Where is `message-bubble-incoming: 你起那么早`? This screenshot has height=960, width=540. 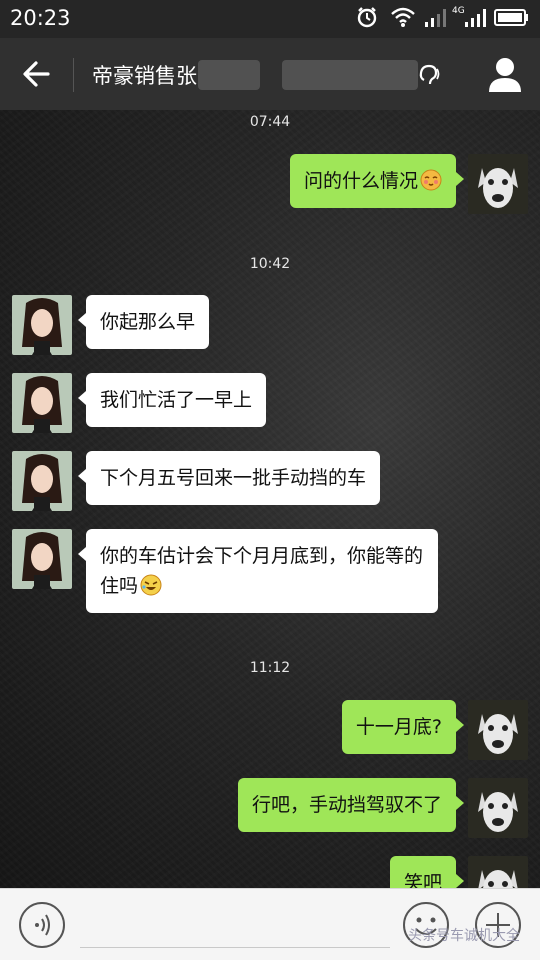 message-bubble-incoming: 你起那么早 is located at coordinates (143, 322).